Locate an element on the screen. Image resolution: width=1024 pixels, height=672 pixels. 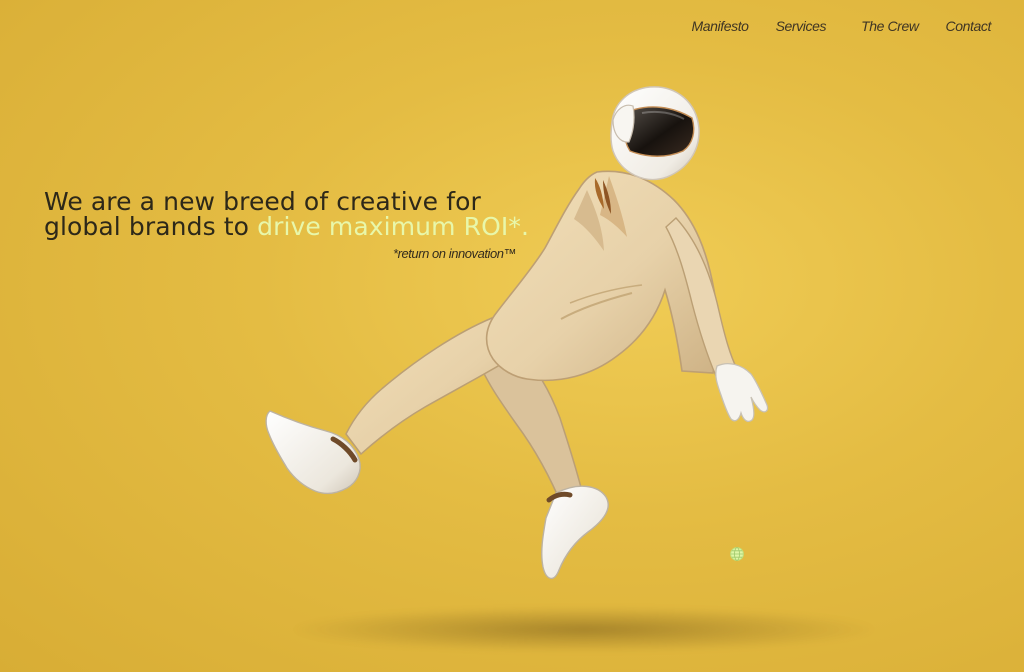
headline-line-2: global brands to is located at coordinates (151, 226).